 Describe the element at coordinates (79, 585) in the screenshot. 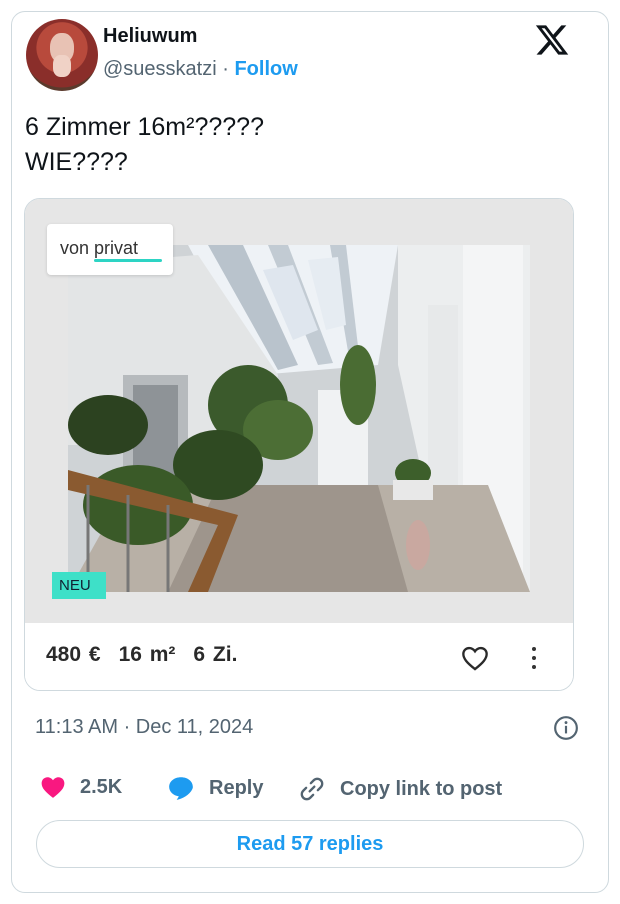

I see `new-badge: NEU` at that location.